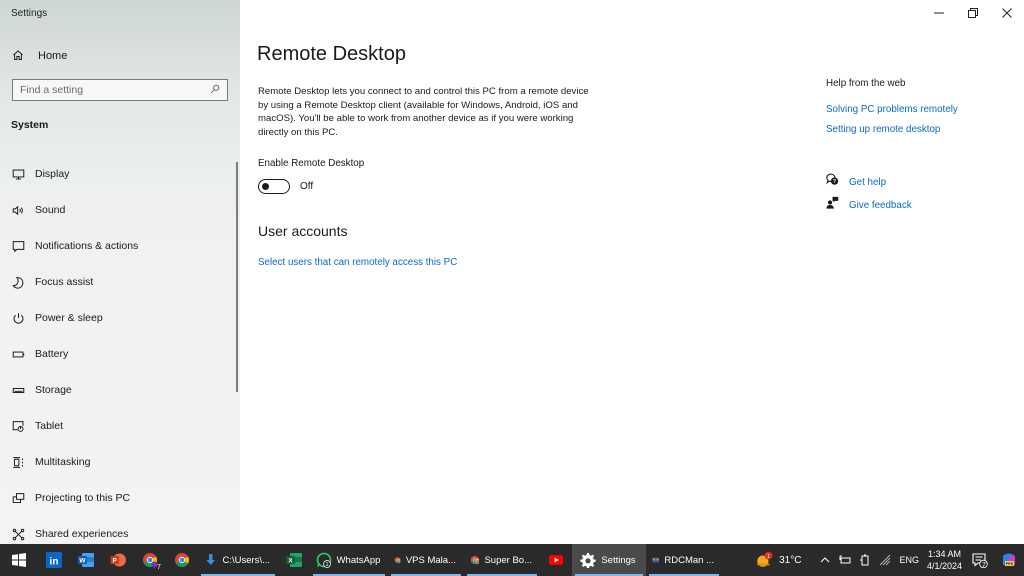  I want to click on chrome-icon, so click(182, 560).